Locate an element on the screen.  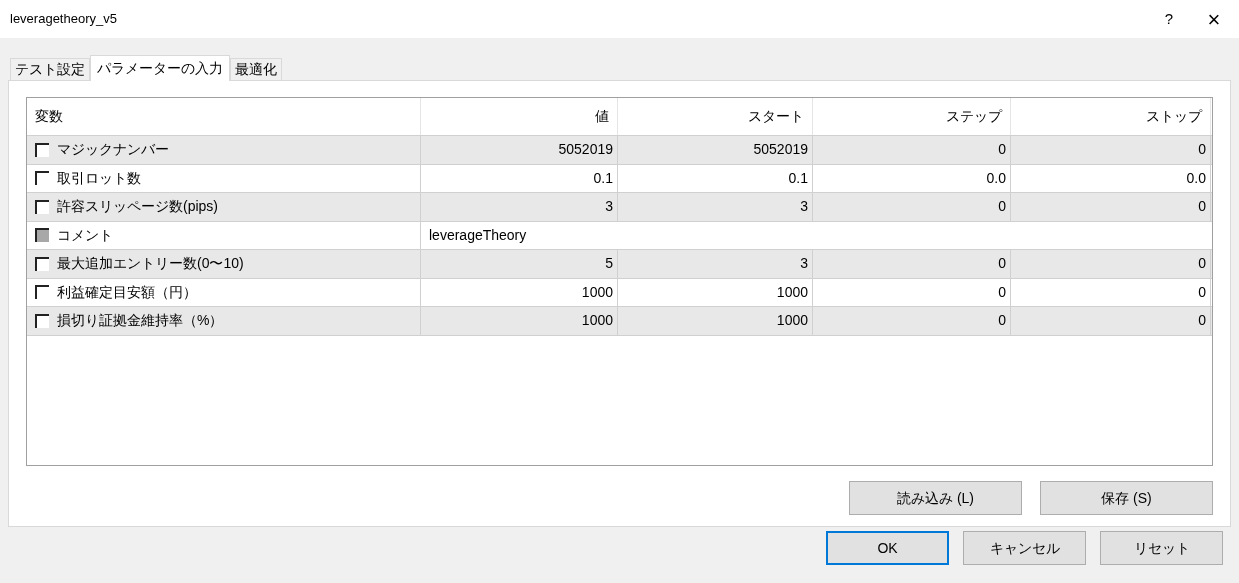
window-title: leveragetheory_v5 is located at coordinates (63, 19).